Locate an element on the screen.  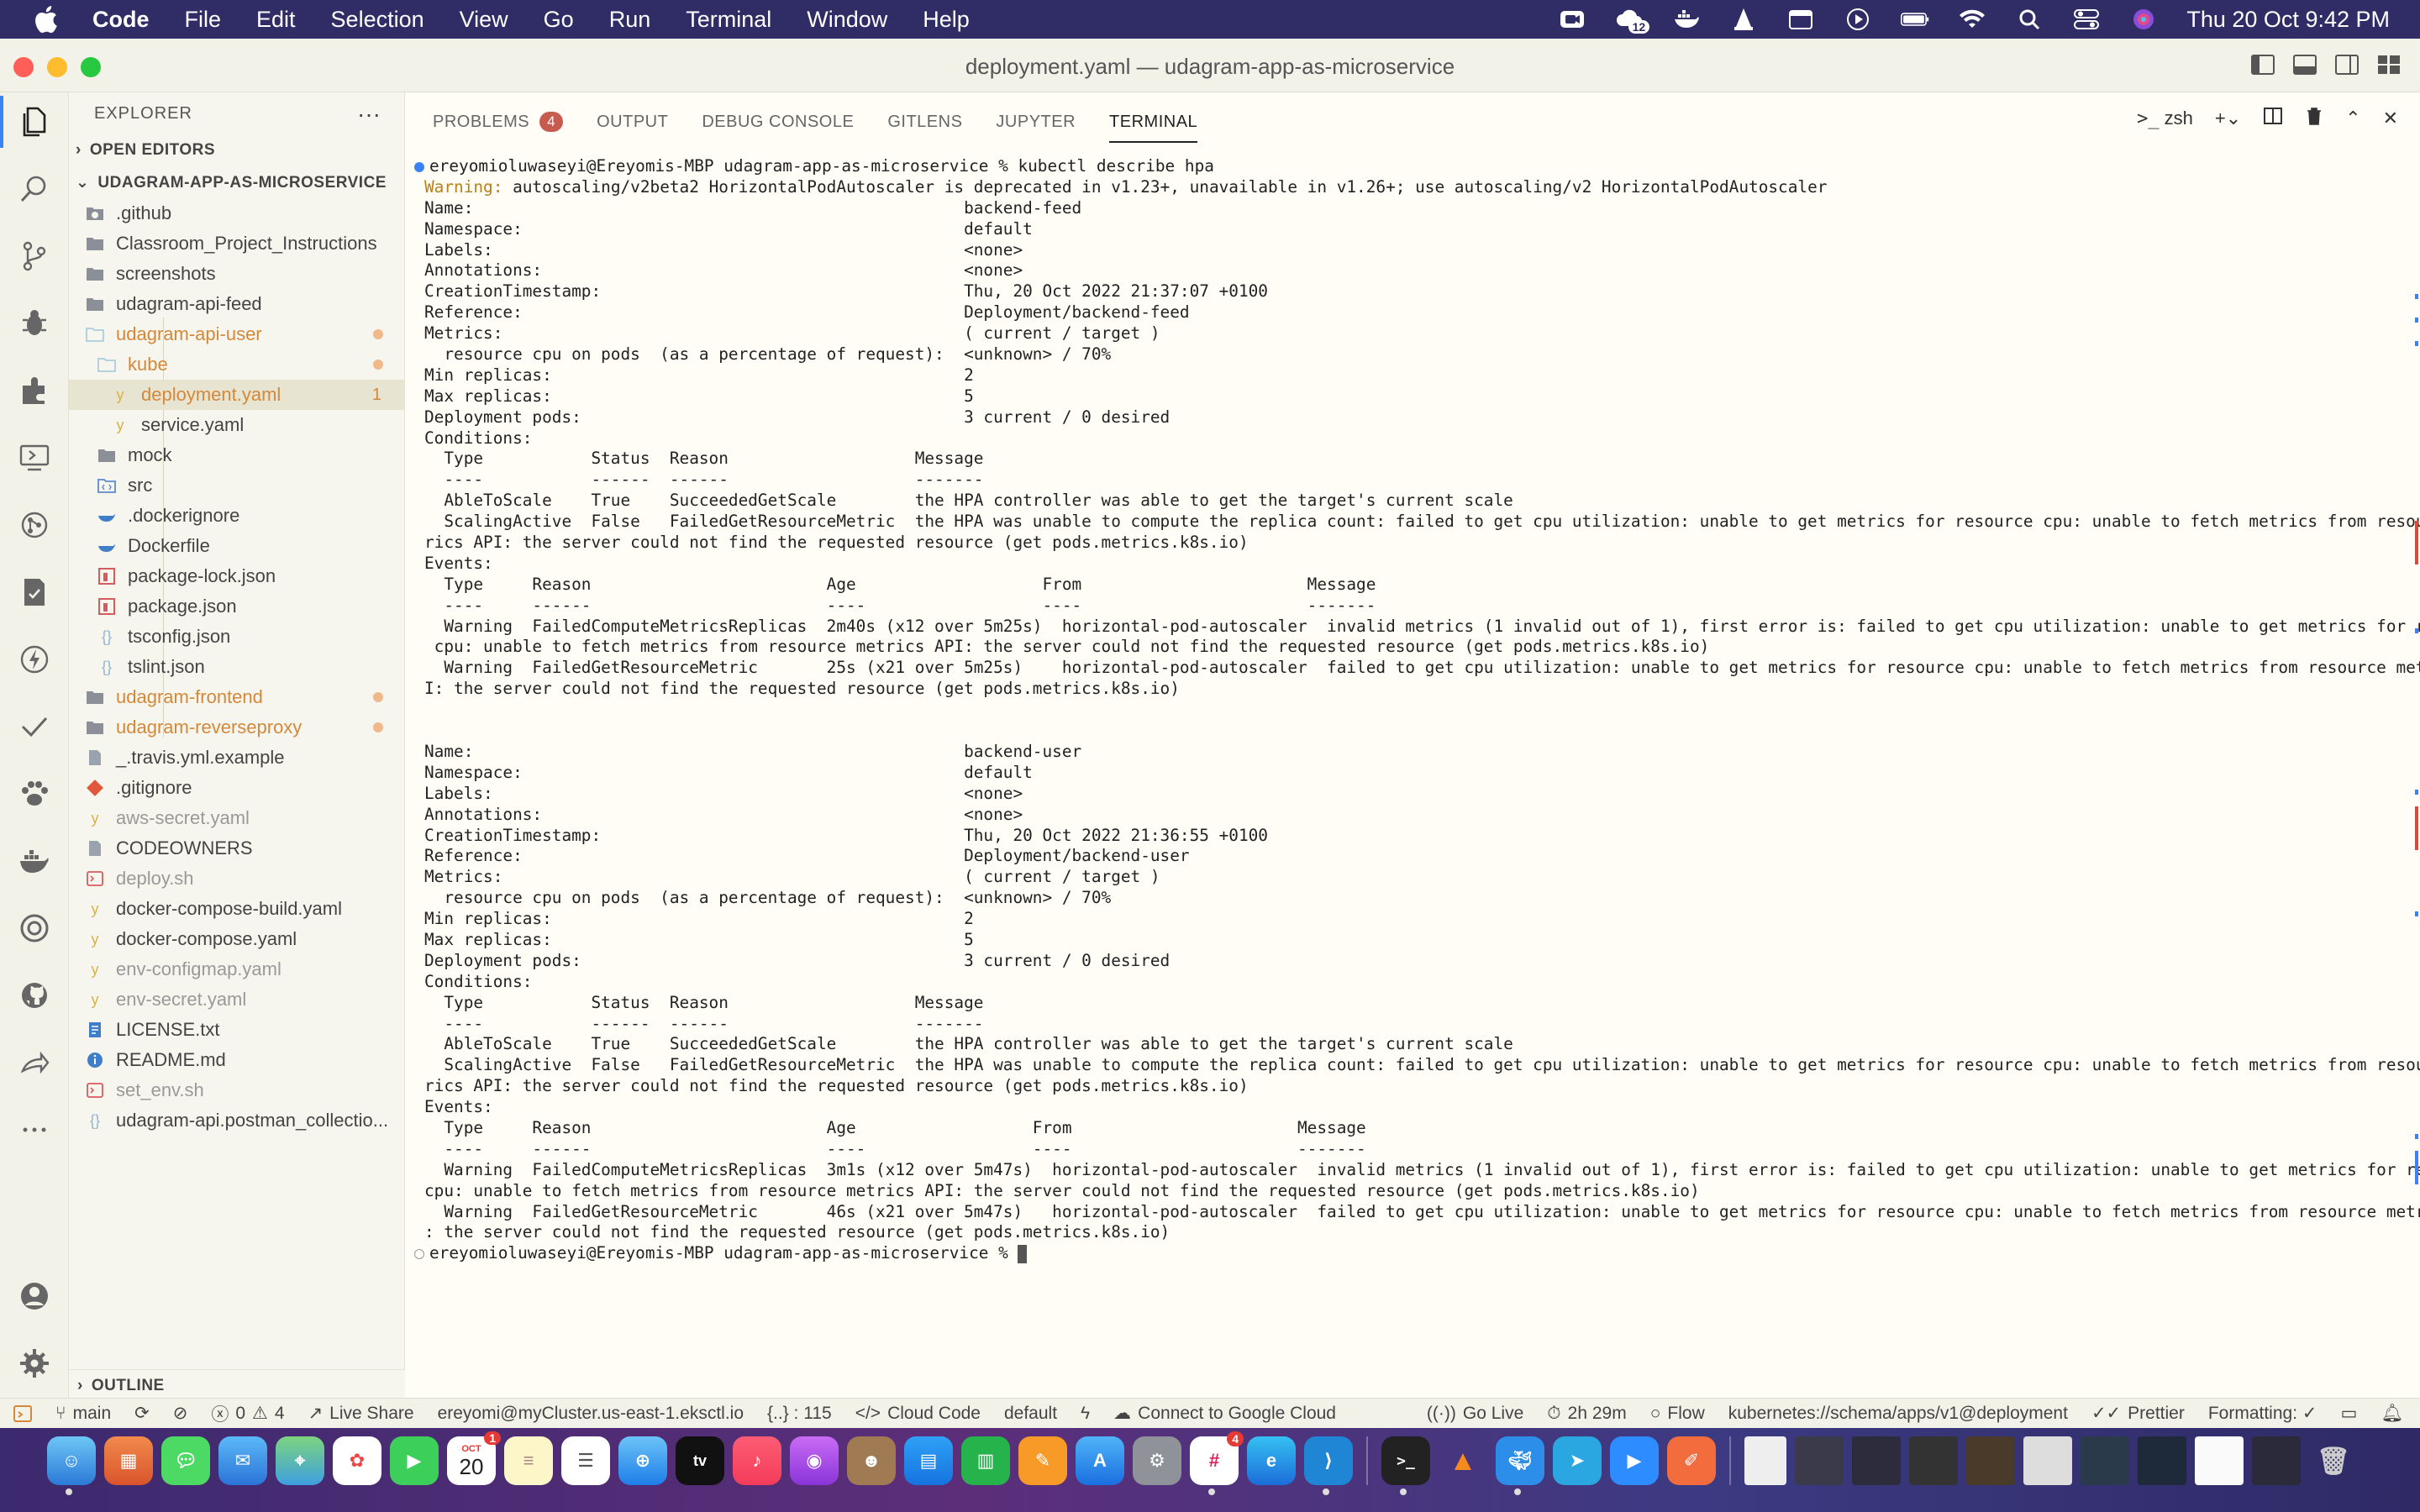
cloud-badge-icon: 12 is located at coordinates (1632, 21).